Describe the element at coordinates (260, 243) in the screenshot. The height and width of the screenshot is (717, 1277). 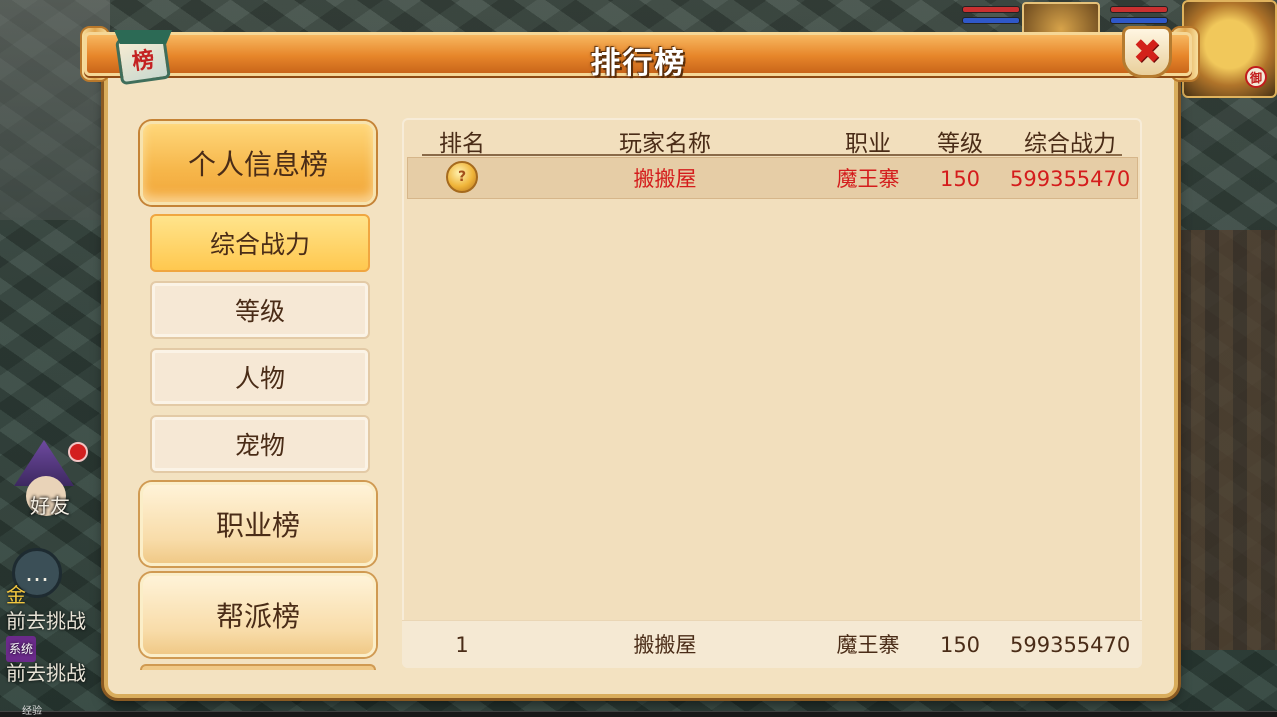
I see `subtab-combat-power: 综合战力` at that location.